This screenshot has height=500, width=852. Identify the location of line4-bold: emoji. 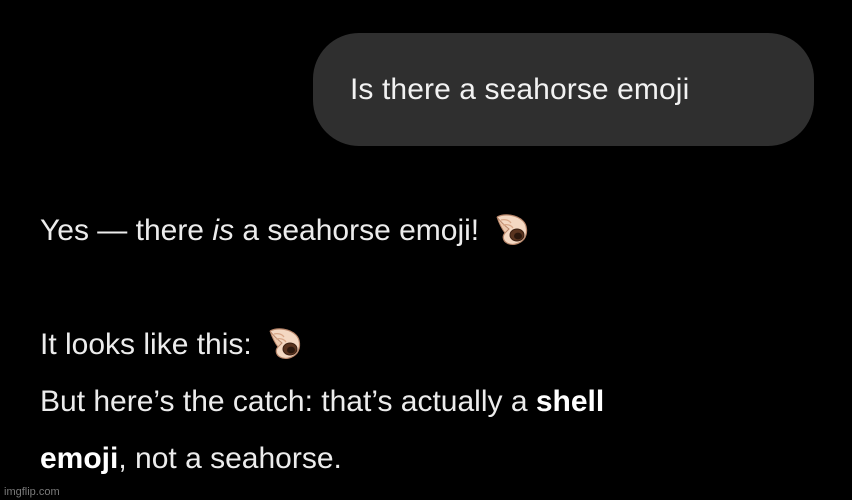
(79, 458).